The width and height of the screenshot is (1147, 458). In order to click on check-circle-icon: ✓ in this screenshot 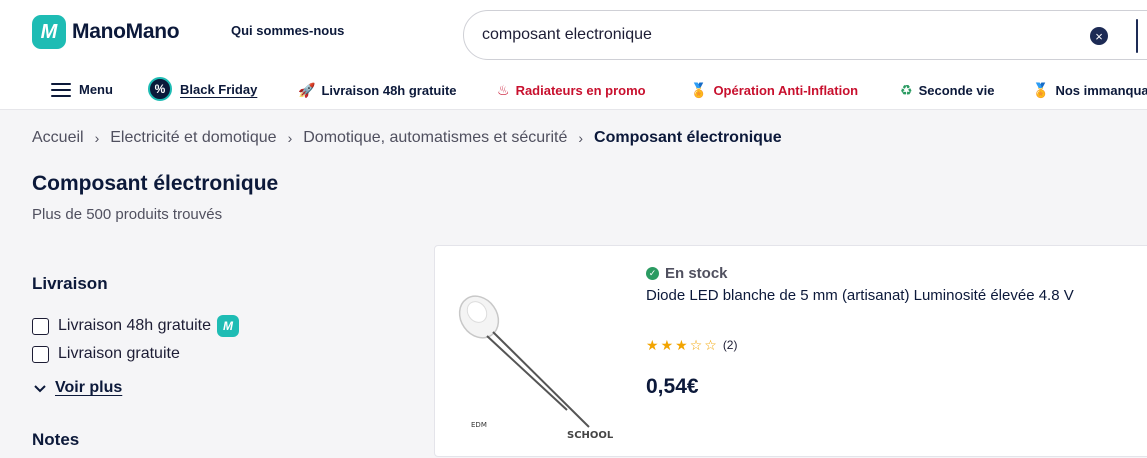, I will do `click(652, 273)`.